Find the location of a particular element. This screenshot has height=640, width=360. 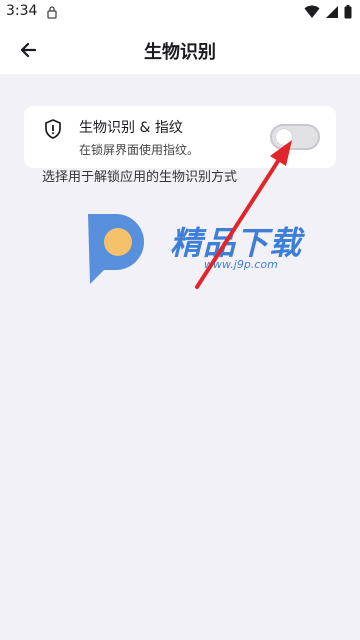

biometric-toggle is located at coordinates (295, 137).